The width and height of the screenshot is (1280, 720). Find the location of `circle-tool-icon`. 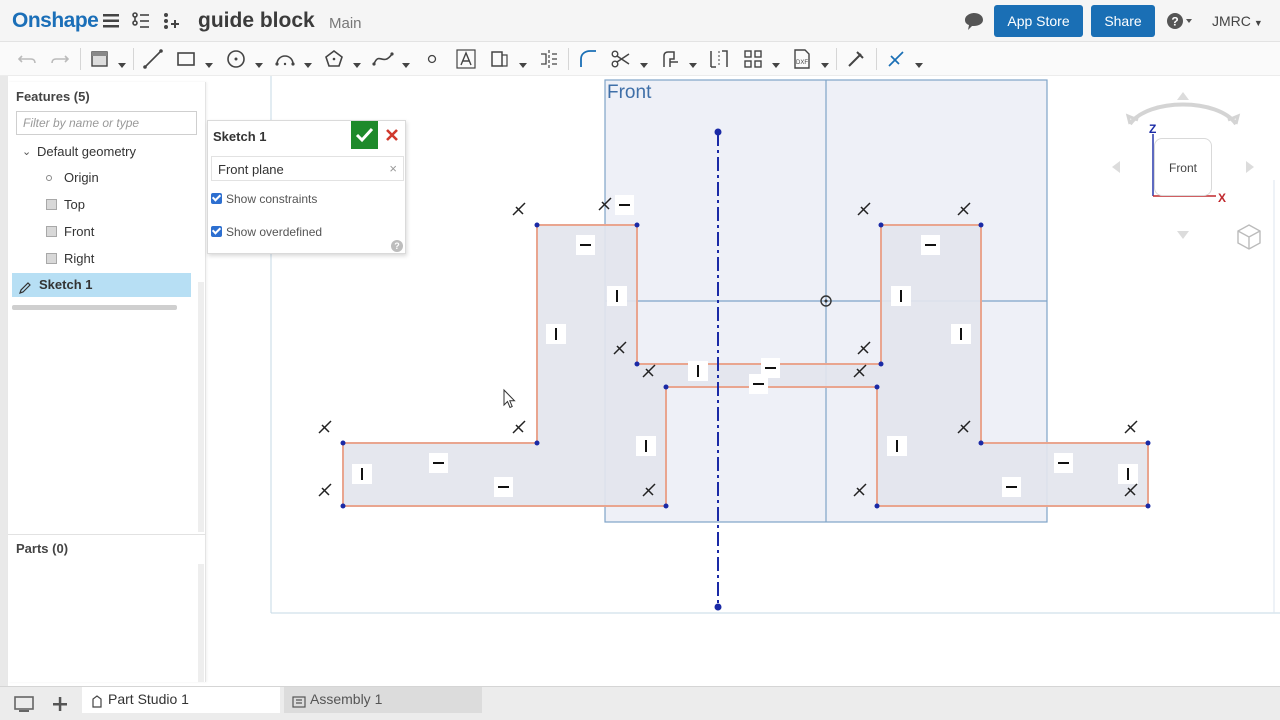

circle-tool-icon is located at coordinates (236, 59).